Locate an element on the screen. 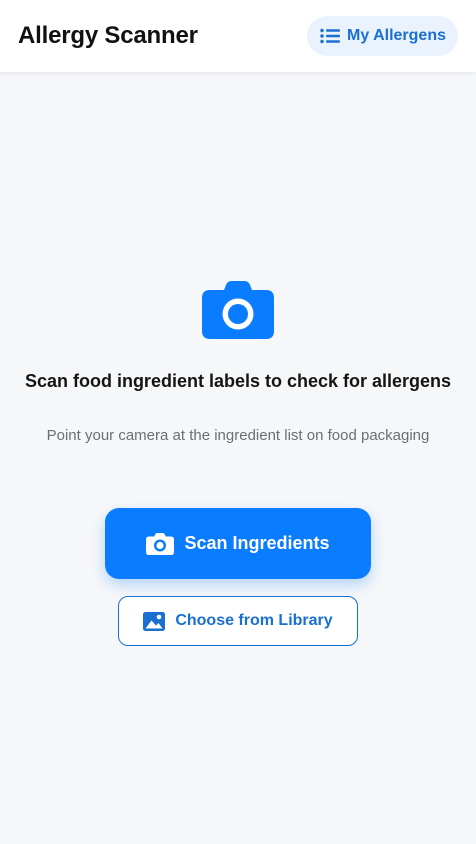 Image resolution: width=476 pixels, height=844 pixels. scan-ingredients-button: Scan Ingredients is located at coordinates (238, 543).